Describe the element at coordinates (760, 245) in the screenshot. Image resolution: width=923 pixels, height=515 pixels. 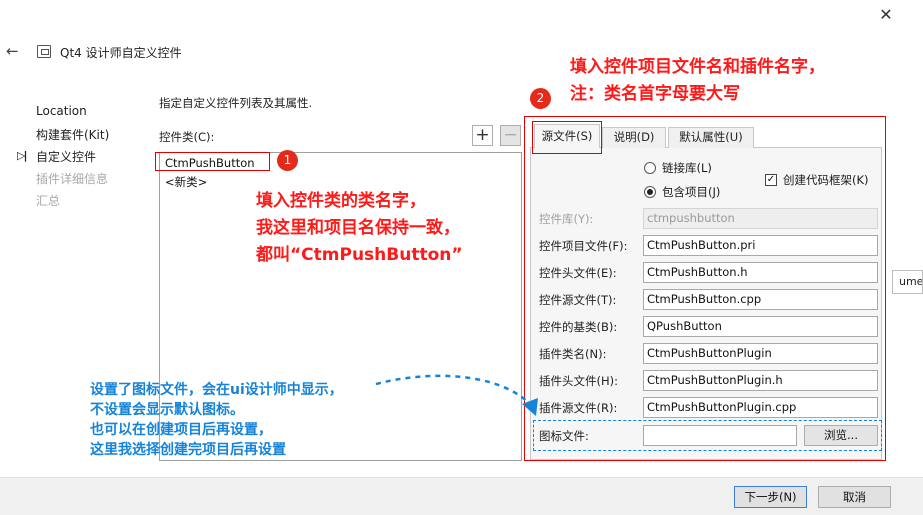
I see `widget-project-file-input: CtmPushButton.pri` at that location.